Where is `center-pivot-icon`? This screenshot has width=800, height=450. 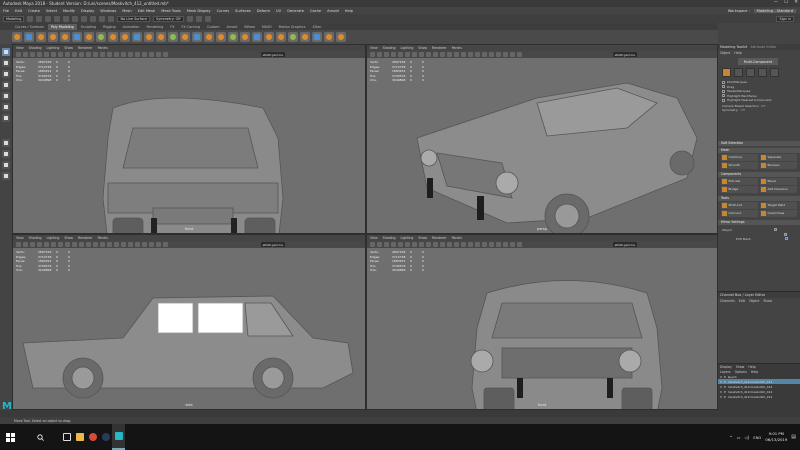 center-pivot-icon is located at coordinates (341, 37).